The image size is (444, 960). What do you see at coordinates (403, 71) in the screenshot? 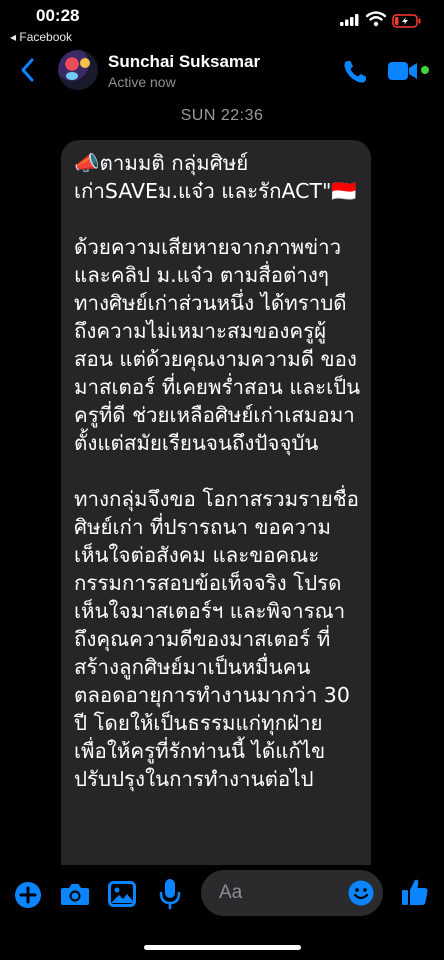
I see `video-camera-icon` at bounding box center [403, 71].